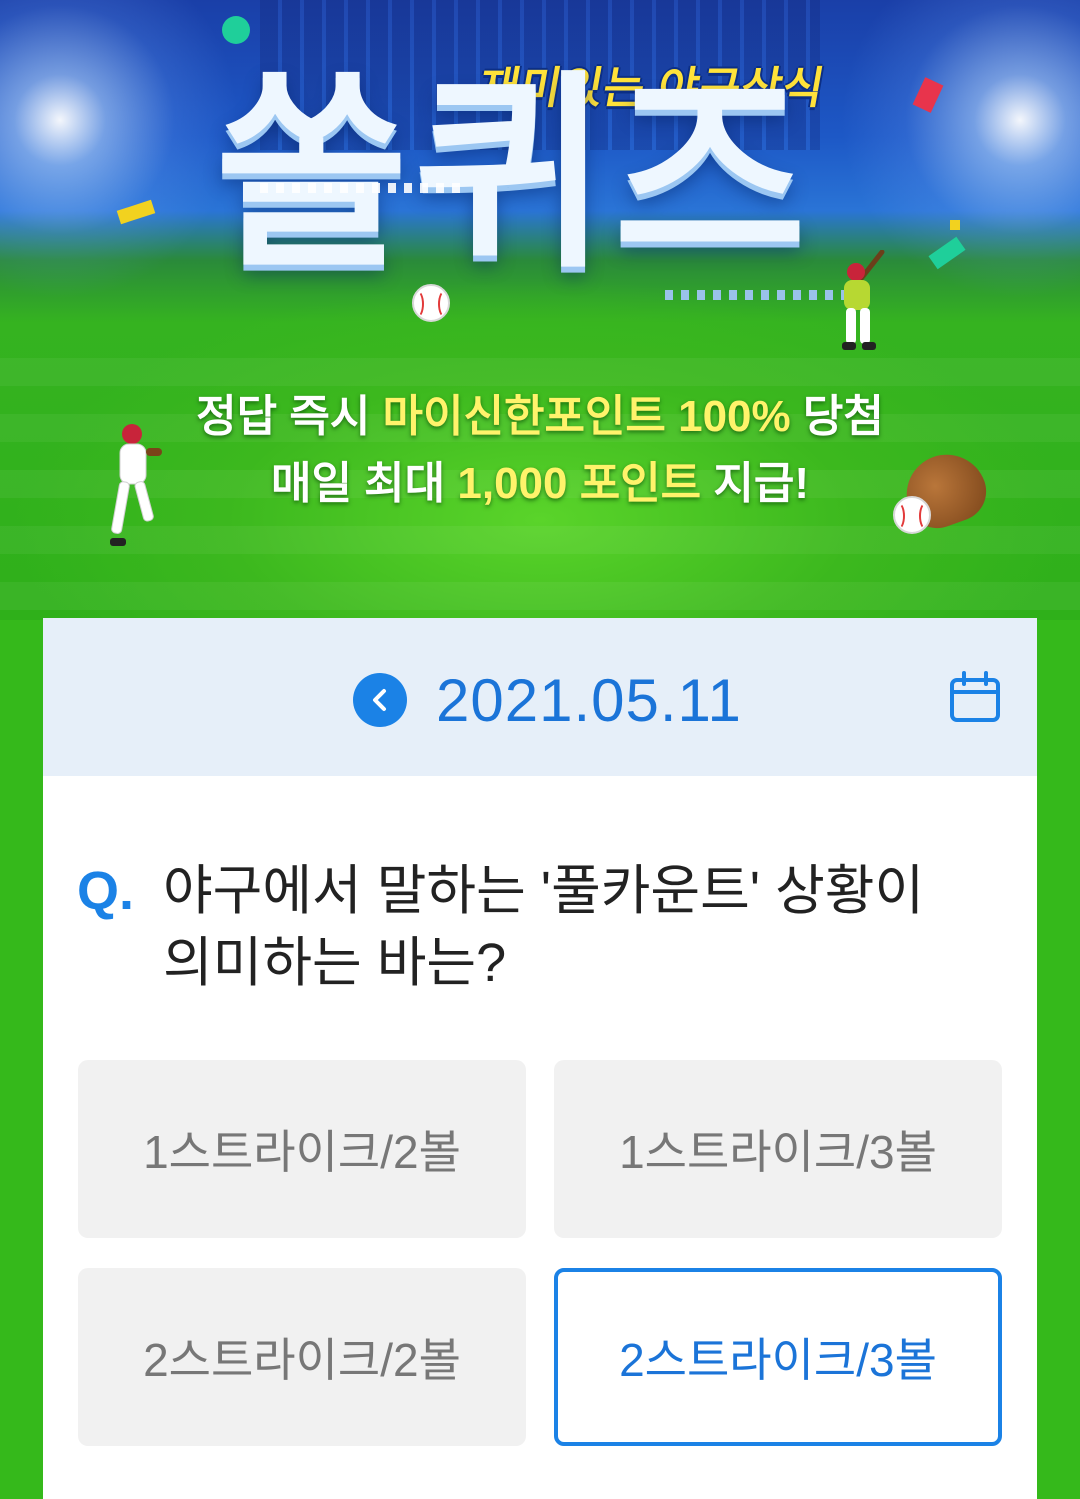 This screenshot has height=1499, width=1080. What do you see at coordinates (302, 1149) in the screenshot?
I see `answer-option-1: 1스트라이크/2볼` at bounding box center [302, 1149].